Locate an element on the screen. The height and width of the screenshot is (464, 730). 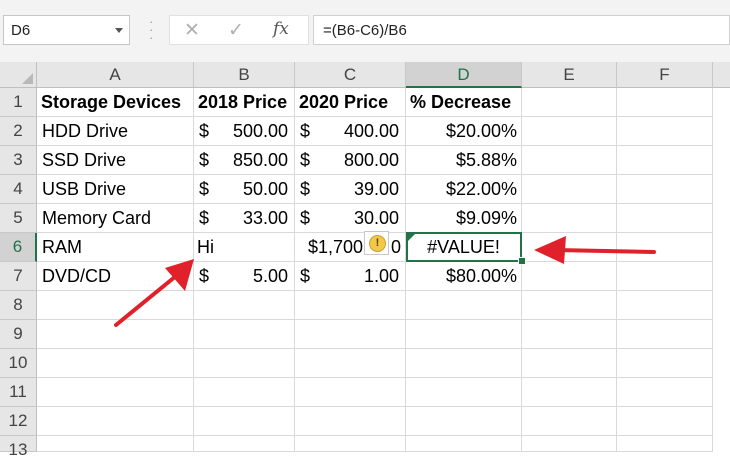
cell-b11 is located at coordinates (244, 392).